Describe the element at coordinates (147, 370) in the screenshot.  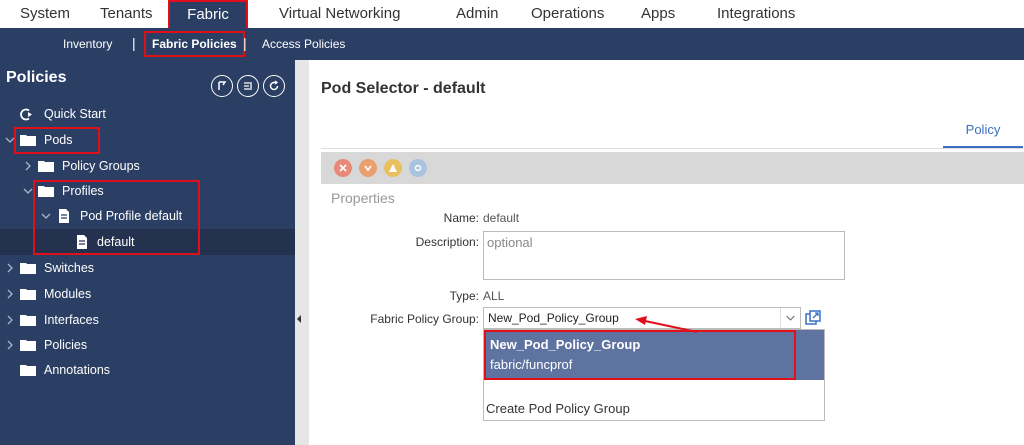
I see `tree-item-annotations: Annotations` at that location.